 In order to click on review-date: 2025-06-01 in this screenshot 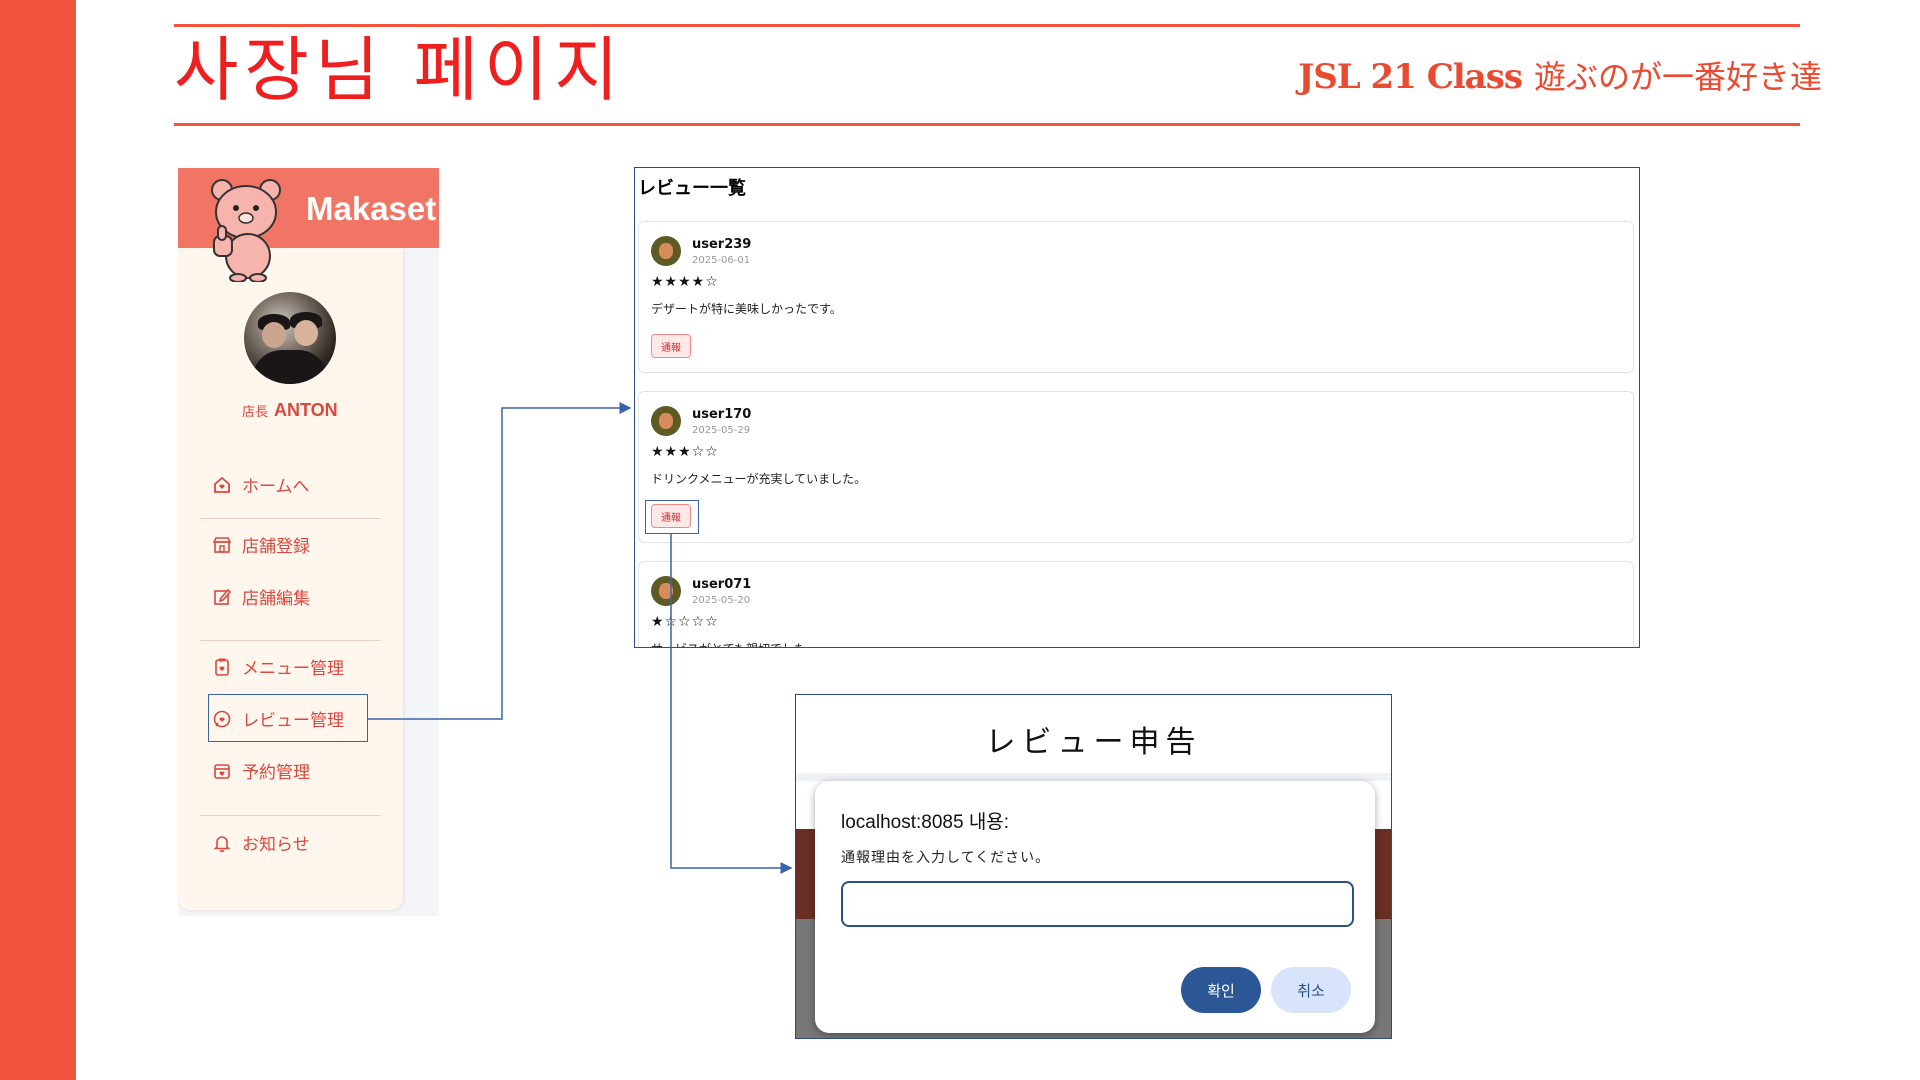, I will do `click(721, 260)`.